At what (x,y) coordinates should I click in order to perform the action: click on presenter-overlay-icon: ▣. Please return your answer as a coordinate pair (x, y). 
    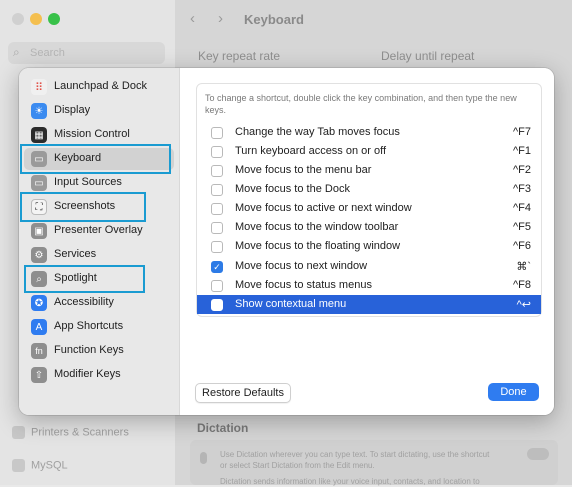
    Looking at the image, I should click on (39, 231).